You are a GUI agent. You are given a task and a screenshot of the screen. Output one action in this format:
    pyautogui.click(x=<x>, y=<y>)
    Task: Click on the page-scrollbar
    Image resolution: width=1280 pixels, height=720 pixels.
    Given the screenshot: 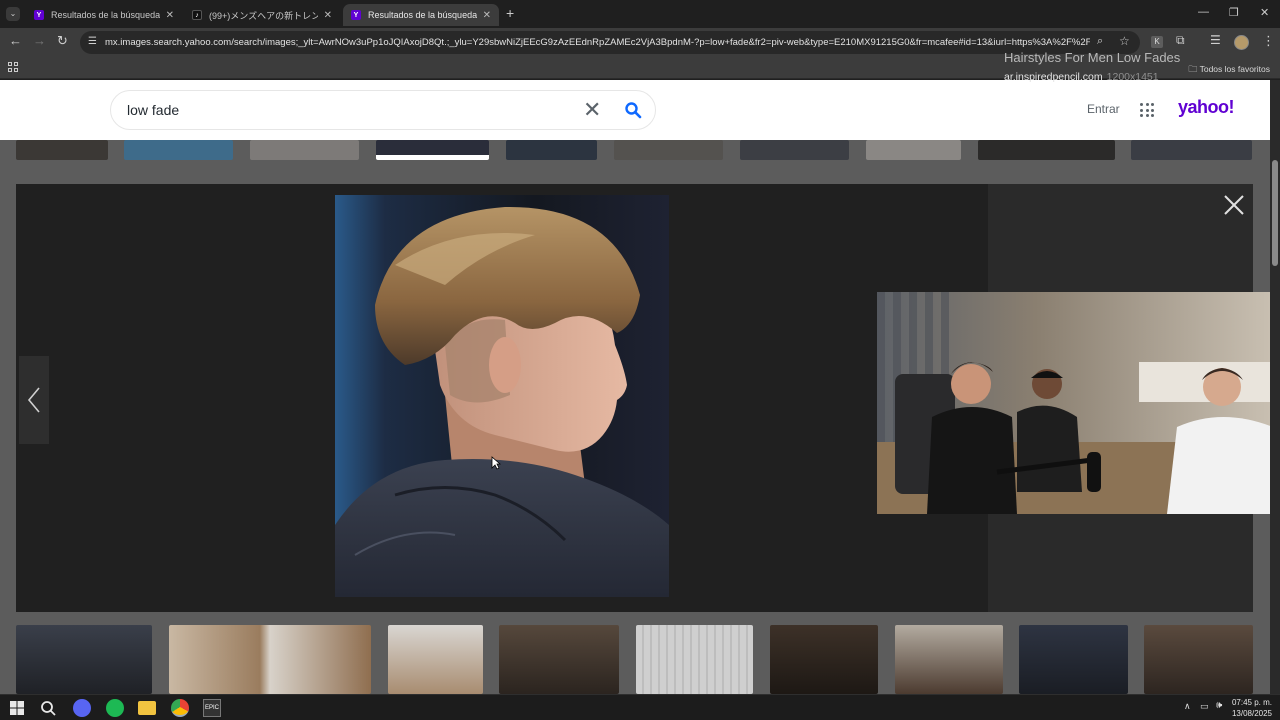 What is the action you would take?
    pyautogui.click(x=1275, y=387)
    